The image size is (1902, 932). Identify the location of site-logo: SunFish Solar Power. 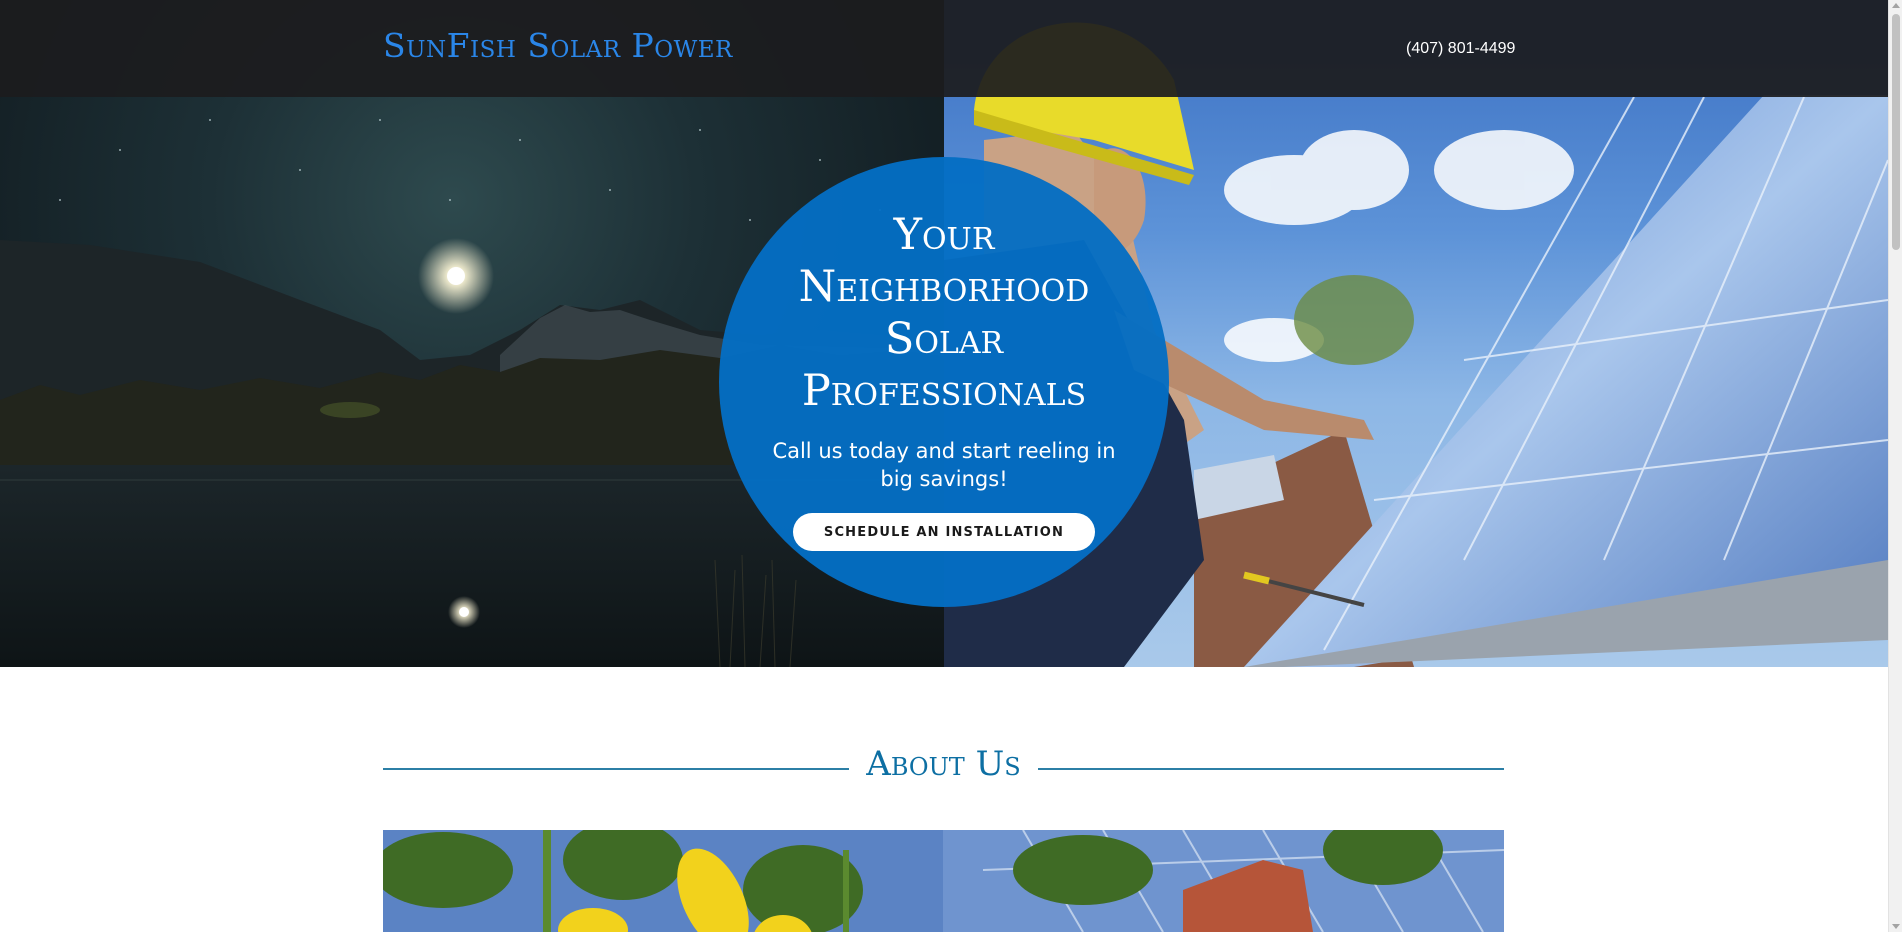
(558, 45).